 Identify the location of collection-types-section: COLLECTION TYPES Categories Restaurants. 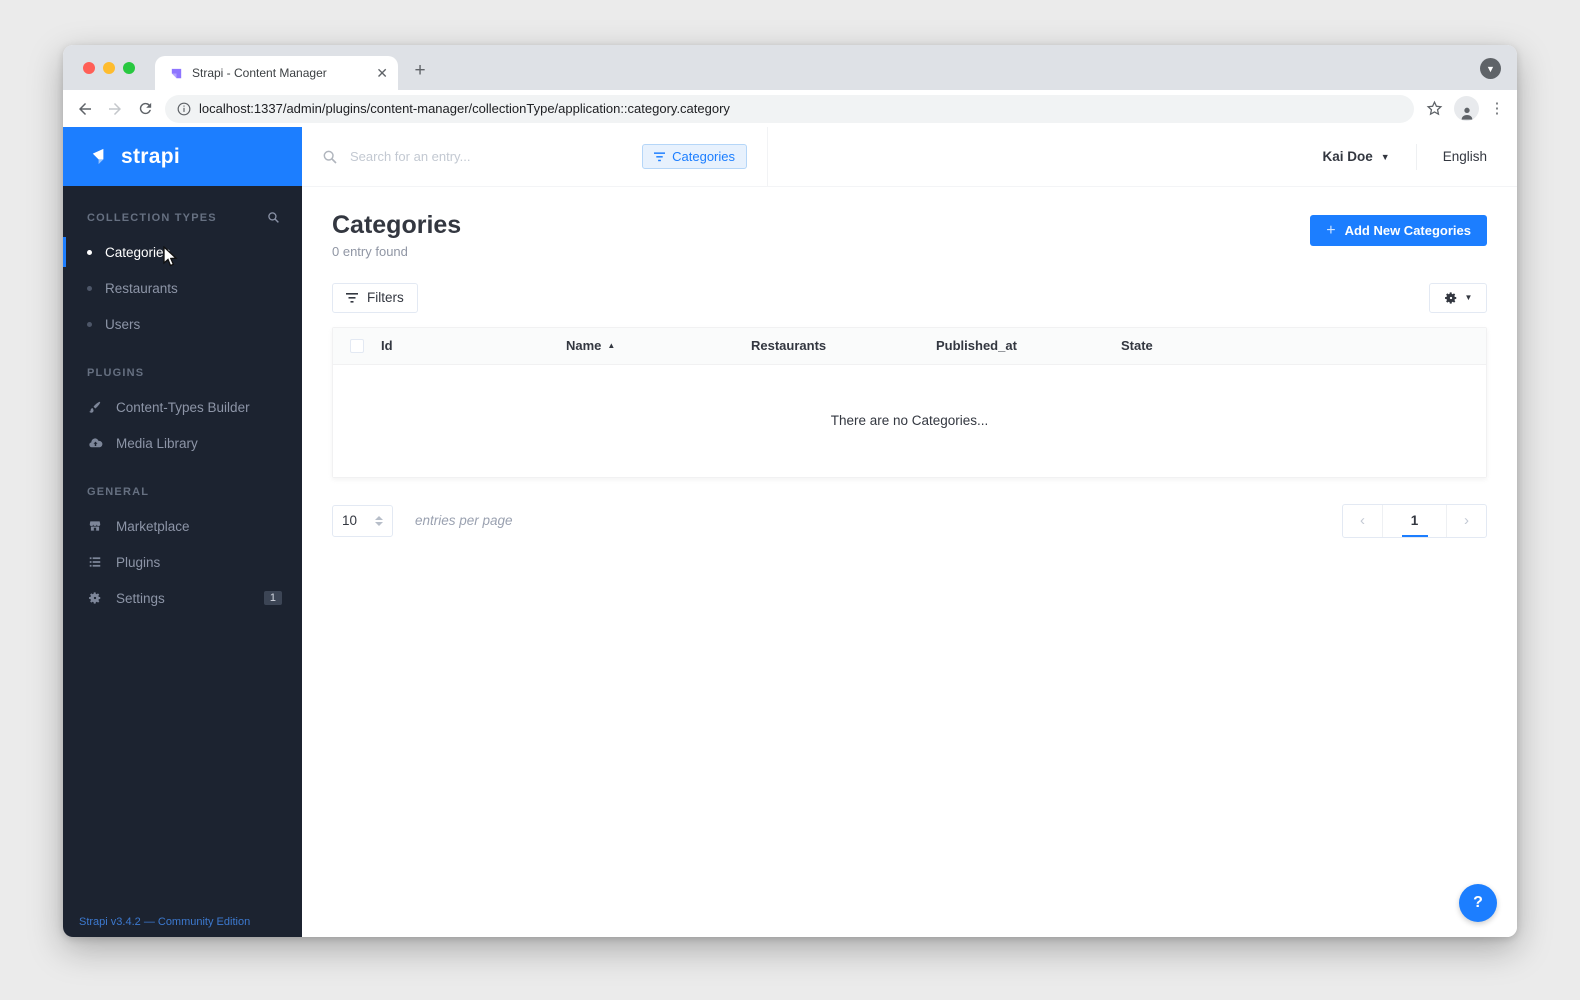
(182, 276).